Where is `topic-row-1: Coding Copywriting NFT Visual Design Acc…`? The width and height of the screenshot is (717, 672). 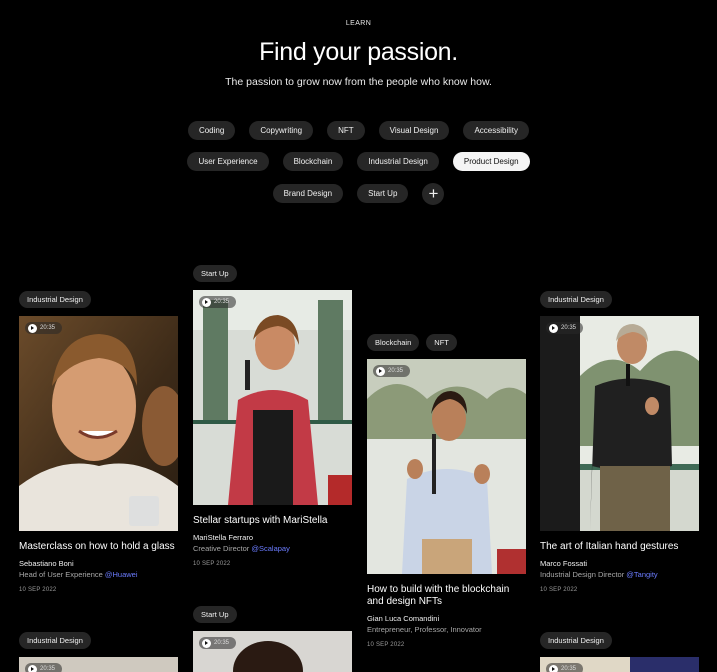
topic-row-1: Coding Copywriting NFT Visual Design Acc… is located at coordinates (358, 130).